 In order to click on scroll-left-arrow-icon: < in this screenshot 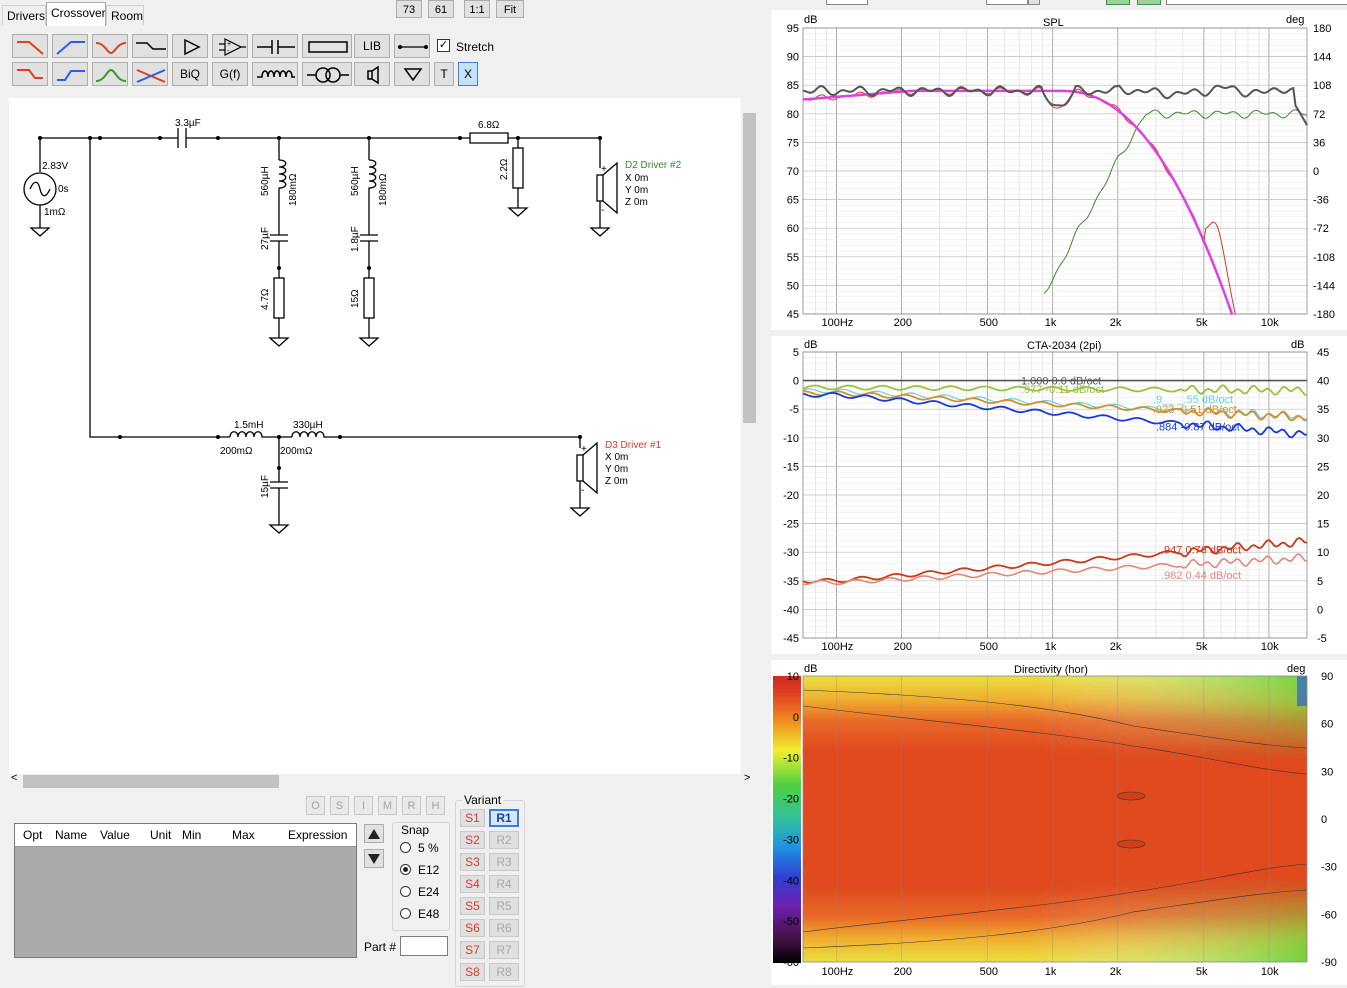, I will do `click(14, 778)`.